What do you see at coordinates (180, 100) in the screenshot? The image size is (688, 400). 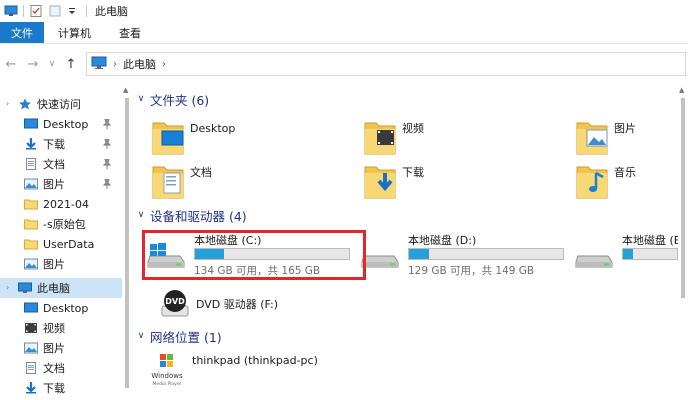 I see `group-title: 文件夹 (6)` at bounding box center [180, 100].